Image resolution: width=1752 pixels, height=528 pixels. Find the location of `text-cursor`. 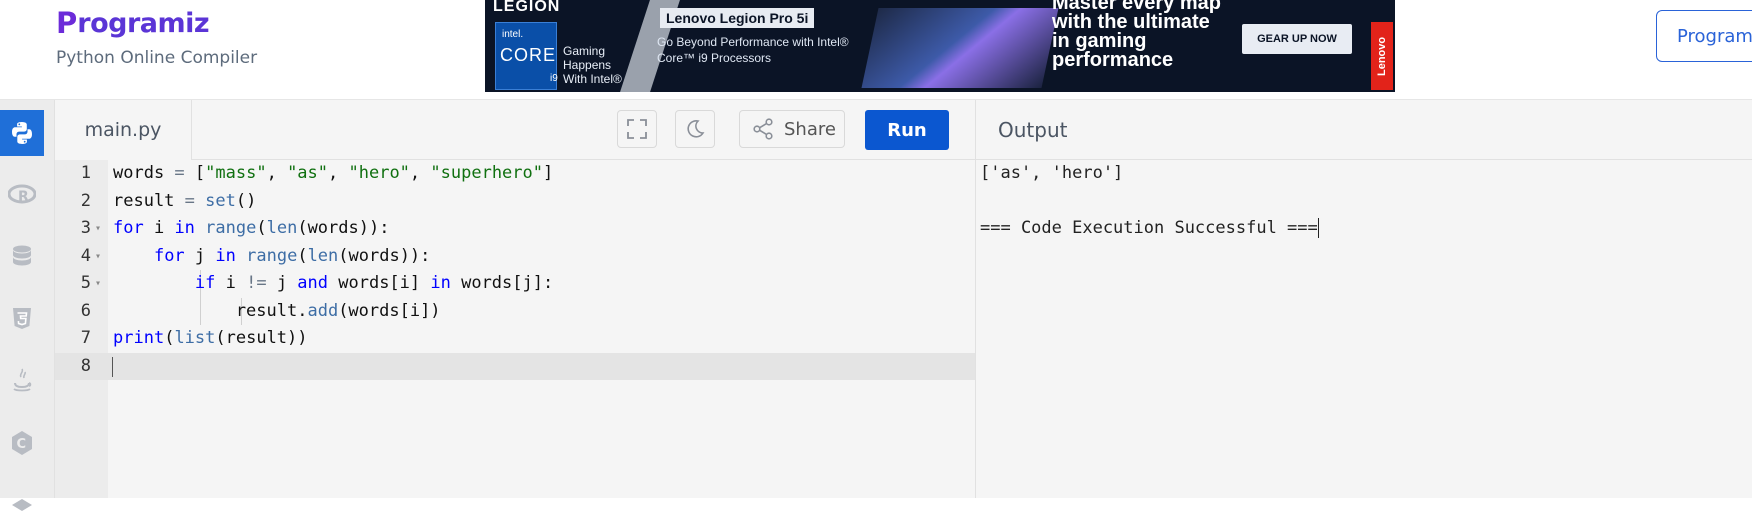

text-cursor is located at coordinates (112, 366).